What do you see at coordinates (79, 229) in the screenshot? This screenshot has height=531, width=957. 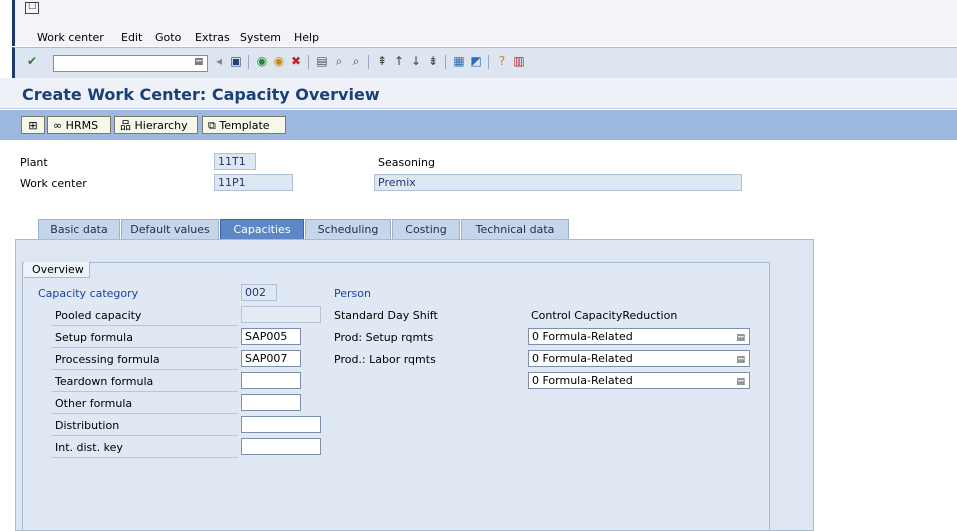 I see `tab-basic-data: Basic data` at bounding box center [79, 229].